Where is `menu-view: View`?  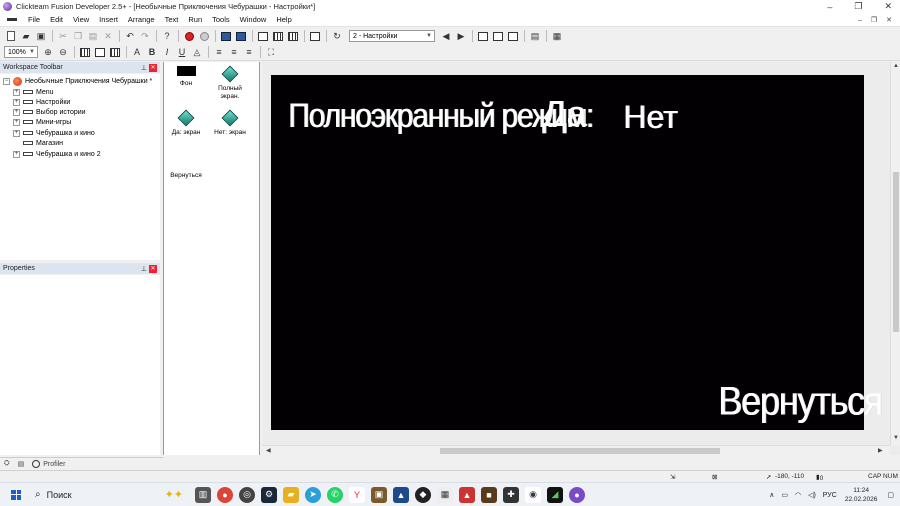 menu-view: View is located at coordinates (81, 19).